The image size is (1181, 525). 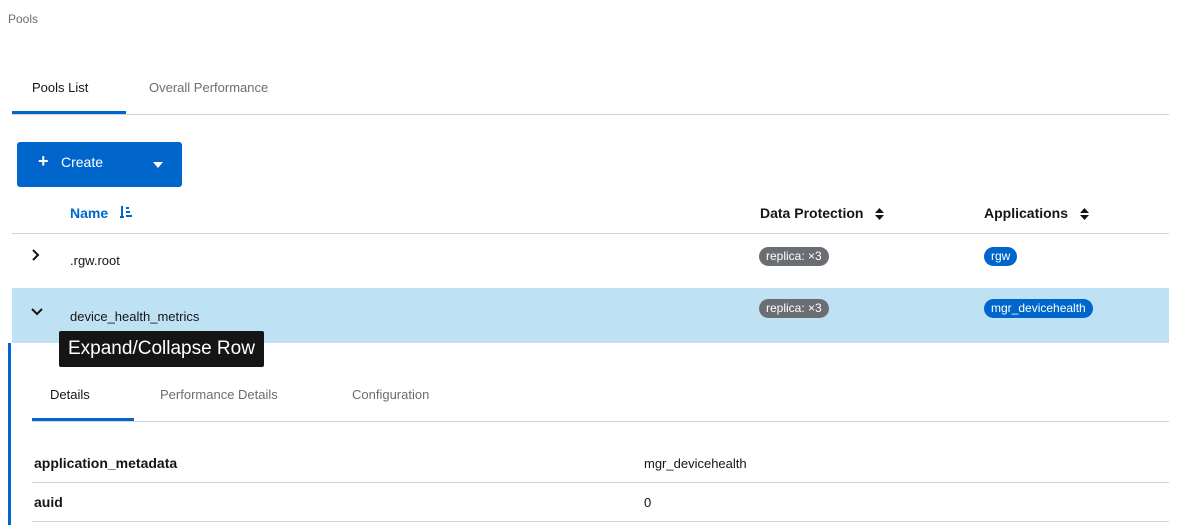 I want to click on column-header-name: Name, so click(x=101, y=214).